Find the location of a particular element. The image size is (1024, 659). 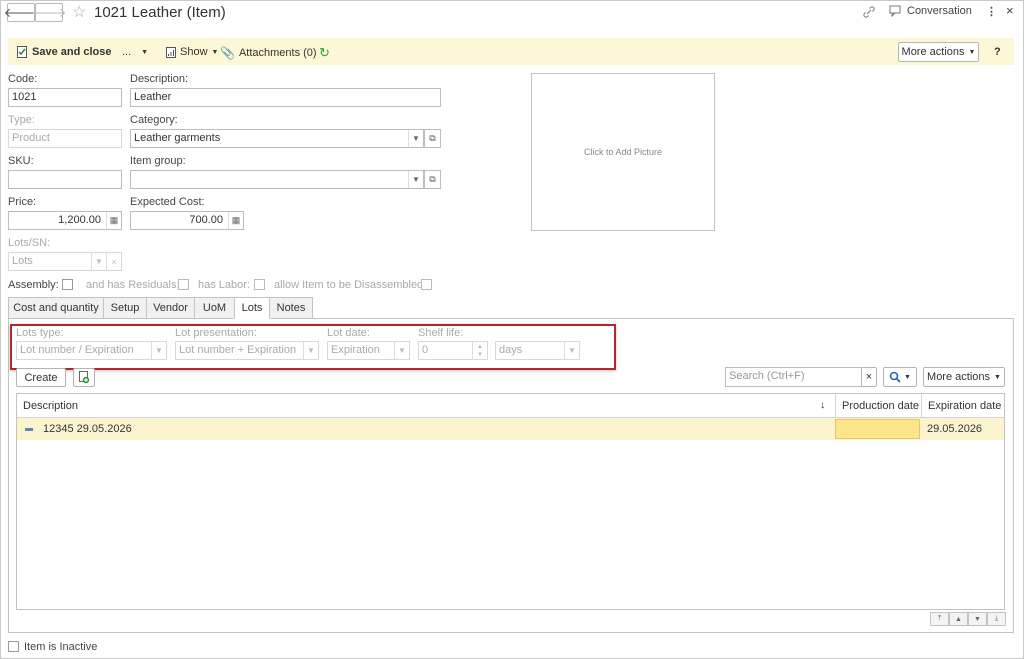

row-production-date-cell is located at coordinates (877, 429).